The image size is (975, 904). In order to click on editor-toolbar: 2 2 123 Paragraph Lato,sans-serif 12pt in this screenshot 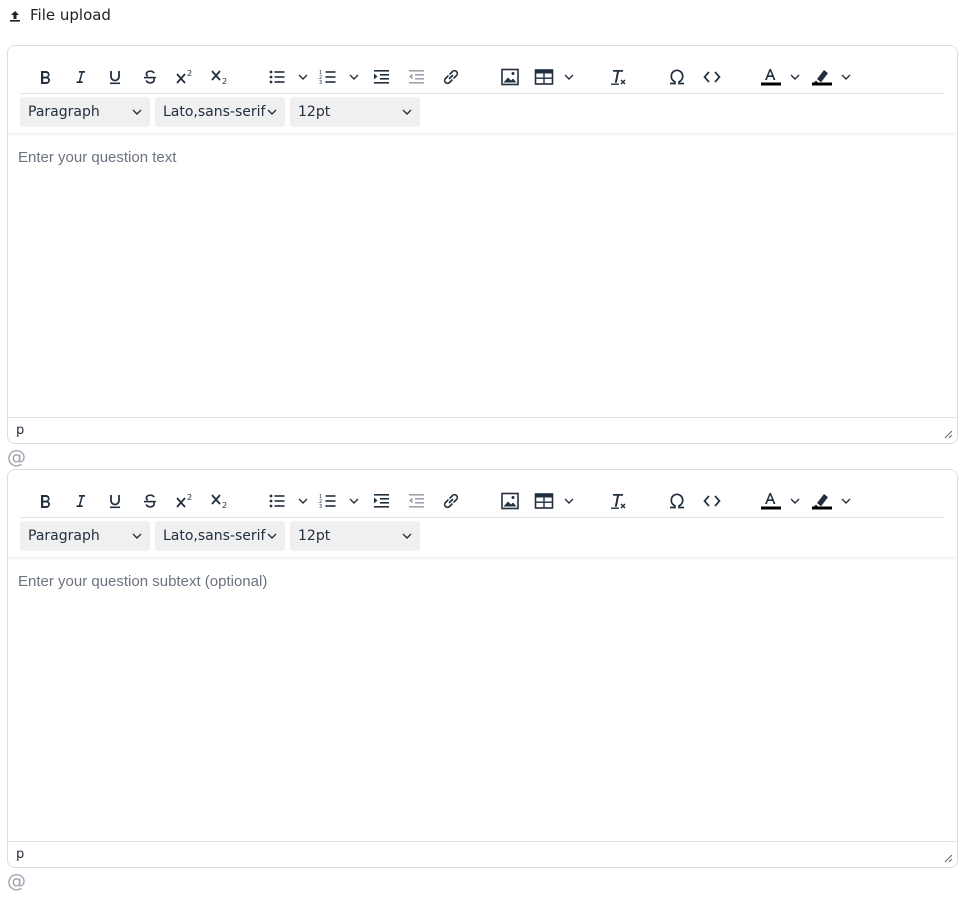, I will do `click(482, 89)`.